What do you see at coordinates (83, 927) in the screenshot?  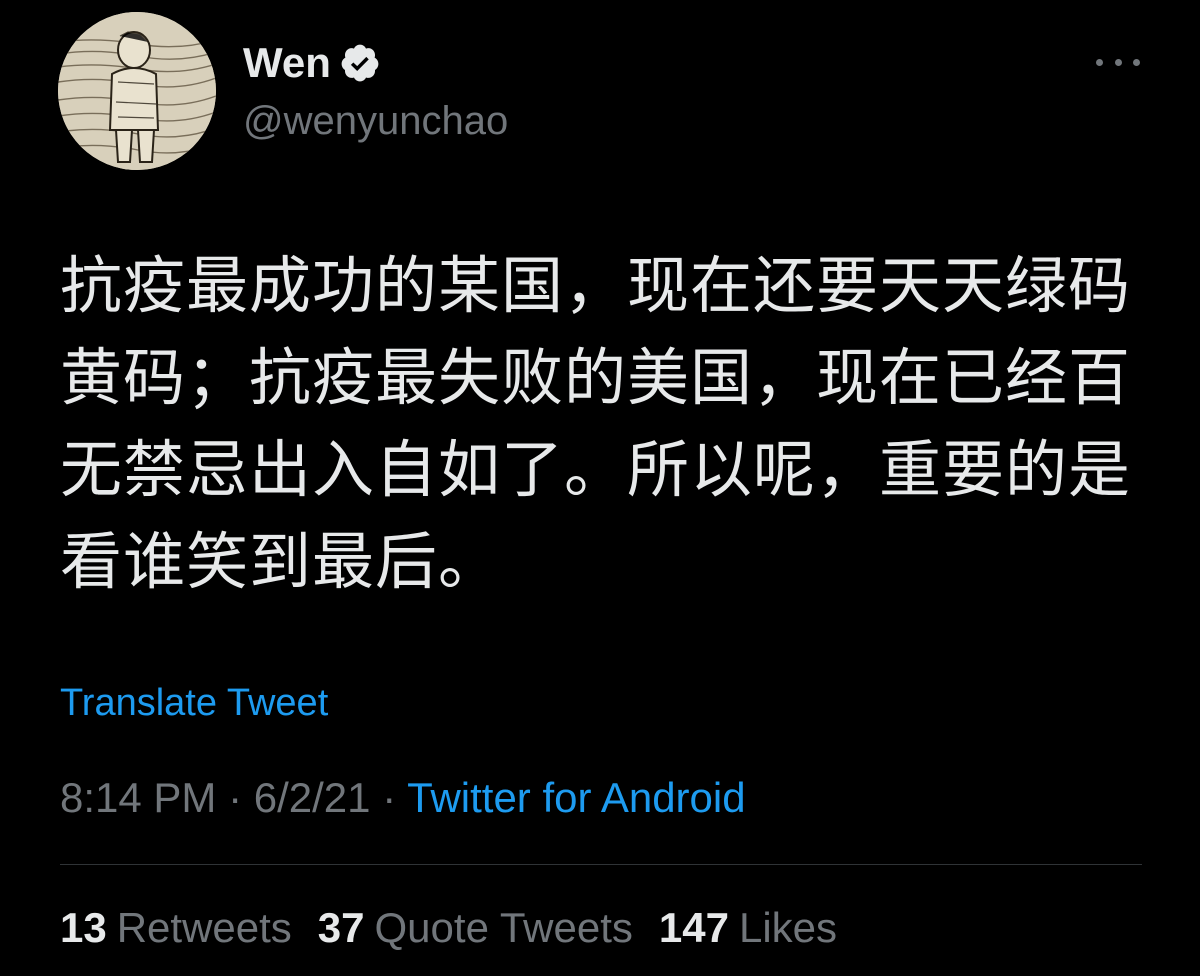 I see `retweets-count: 13` at bounding box center [83, 927].